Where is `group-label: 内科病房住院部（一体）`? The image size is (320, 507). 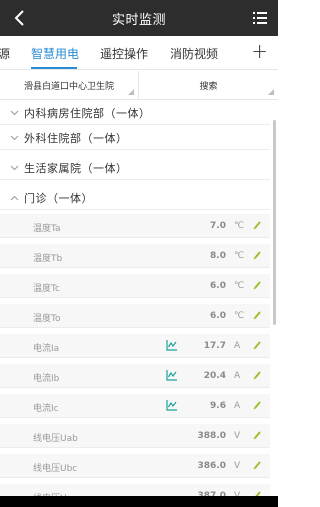
group-label: 内科病房住院部（一体） is located at coordinates (87, 113).